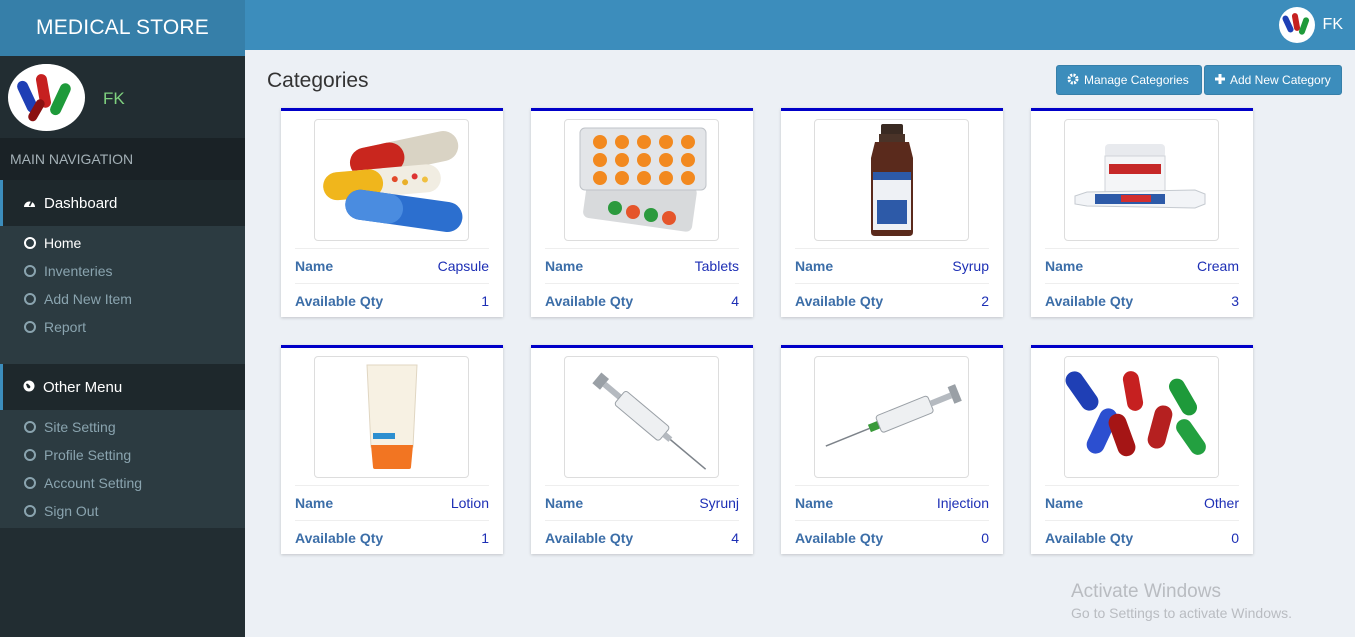 The width and height of the screenshot is (1355, 637). Describe the element at coordinates (1142, 265) in the screenshot. I see `card-name-row: Name Cream` at that location.